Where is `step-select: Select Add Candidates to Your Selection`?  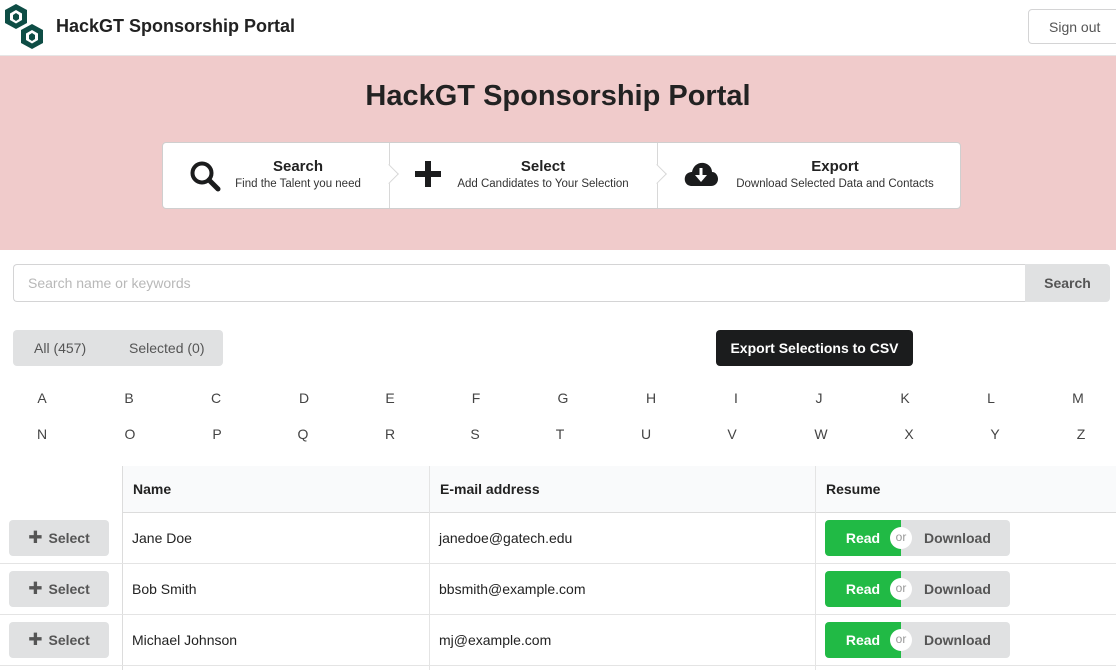
step-select: Select Add Candidates to Your Selection is located at coordinates (523, 175).